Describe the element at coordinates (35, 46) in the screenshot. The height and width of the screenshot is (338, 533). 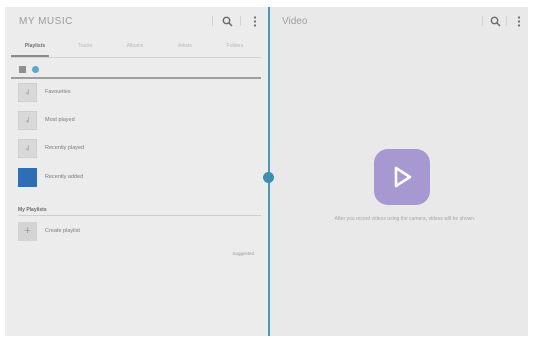
I see `tab-playlists: Playlists` at that location.